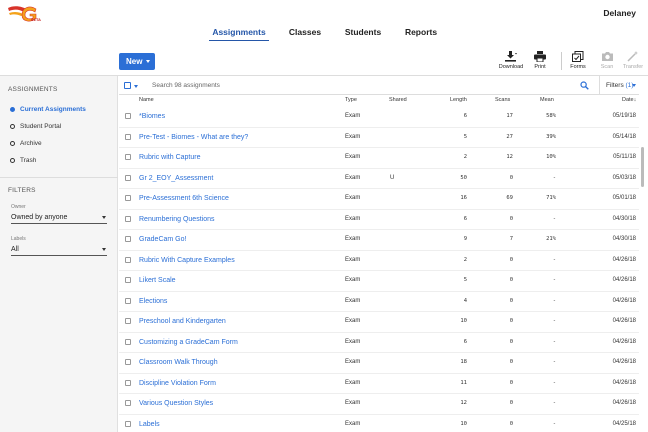  Describe the element at coordinates (578, 62) in the screenshot. I see `forms-button: Forms` at that location.